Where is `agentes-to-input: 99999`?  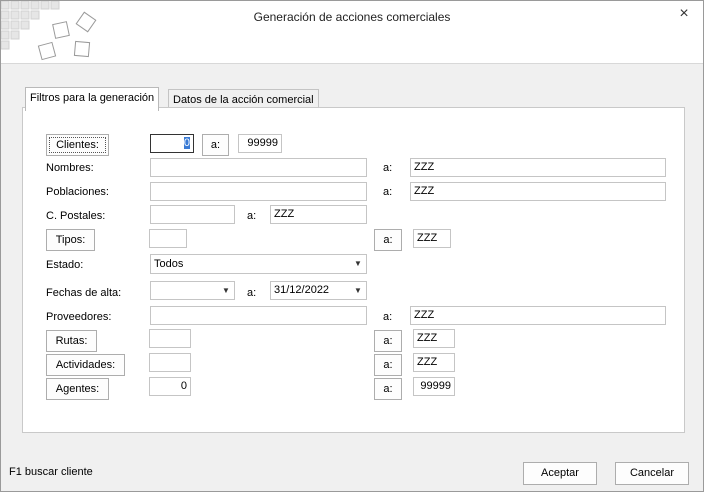 agentes-to-input: 99999 is located at coordinates (434, 386).